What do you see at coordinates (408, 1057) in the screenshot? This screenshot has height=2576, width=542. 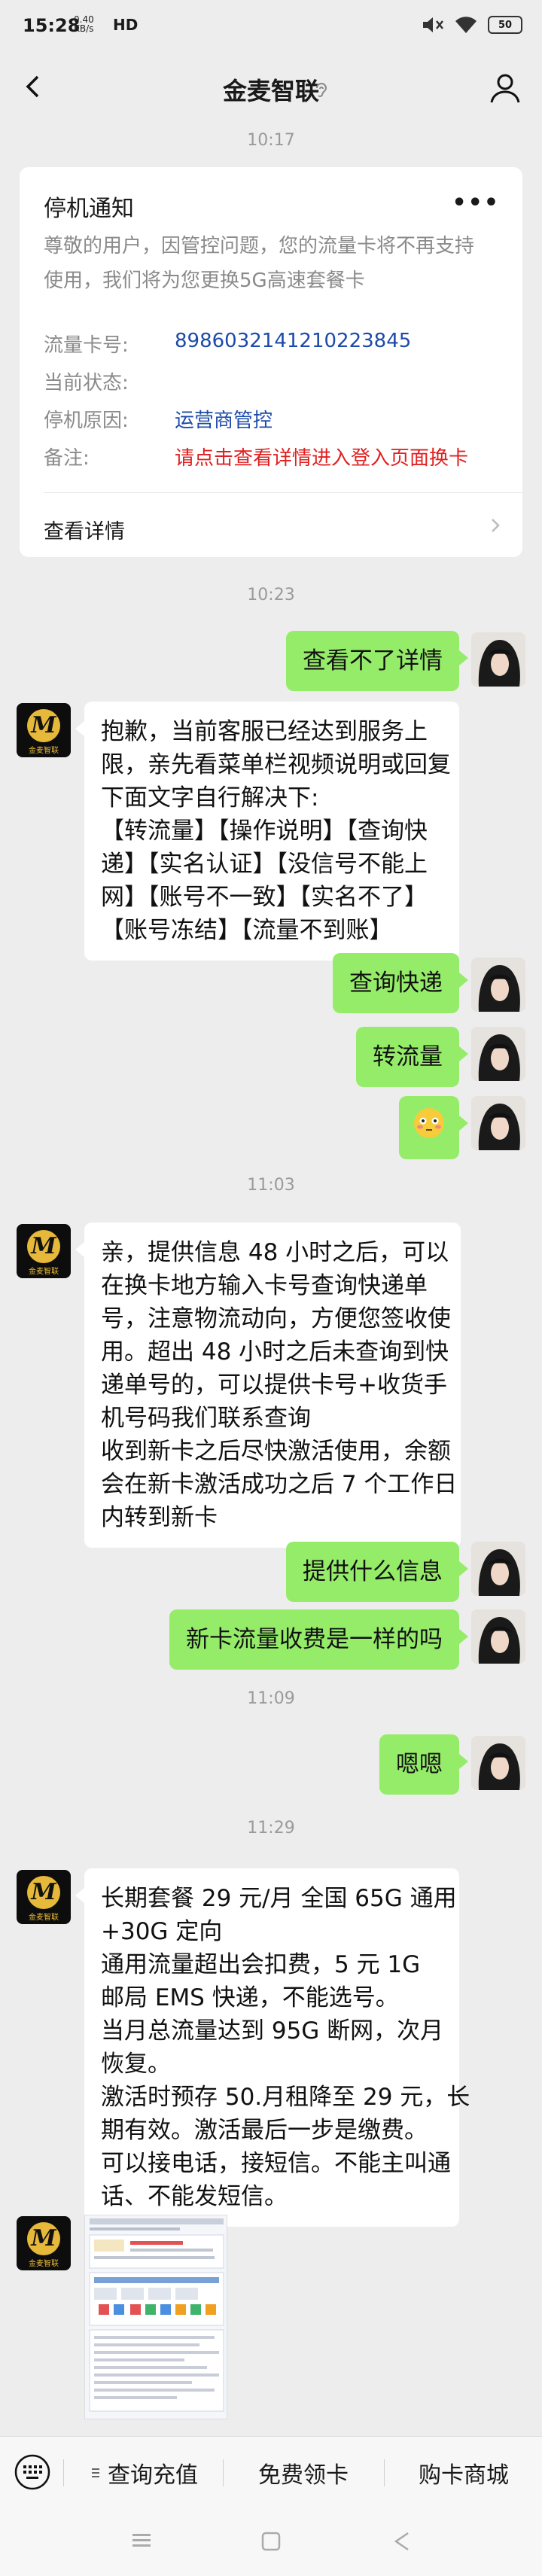 I see `message-text: 转流量` at bounding box center [408, 1057].